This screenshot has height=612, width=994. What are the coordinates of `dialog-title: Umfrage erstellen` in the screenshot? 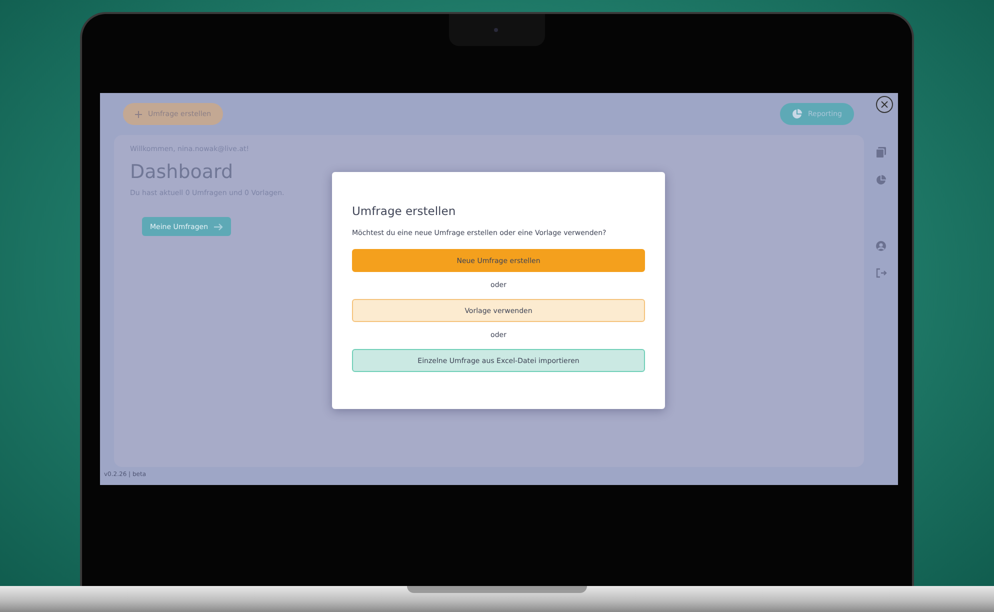 It's located at (404, 211).